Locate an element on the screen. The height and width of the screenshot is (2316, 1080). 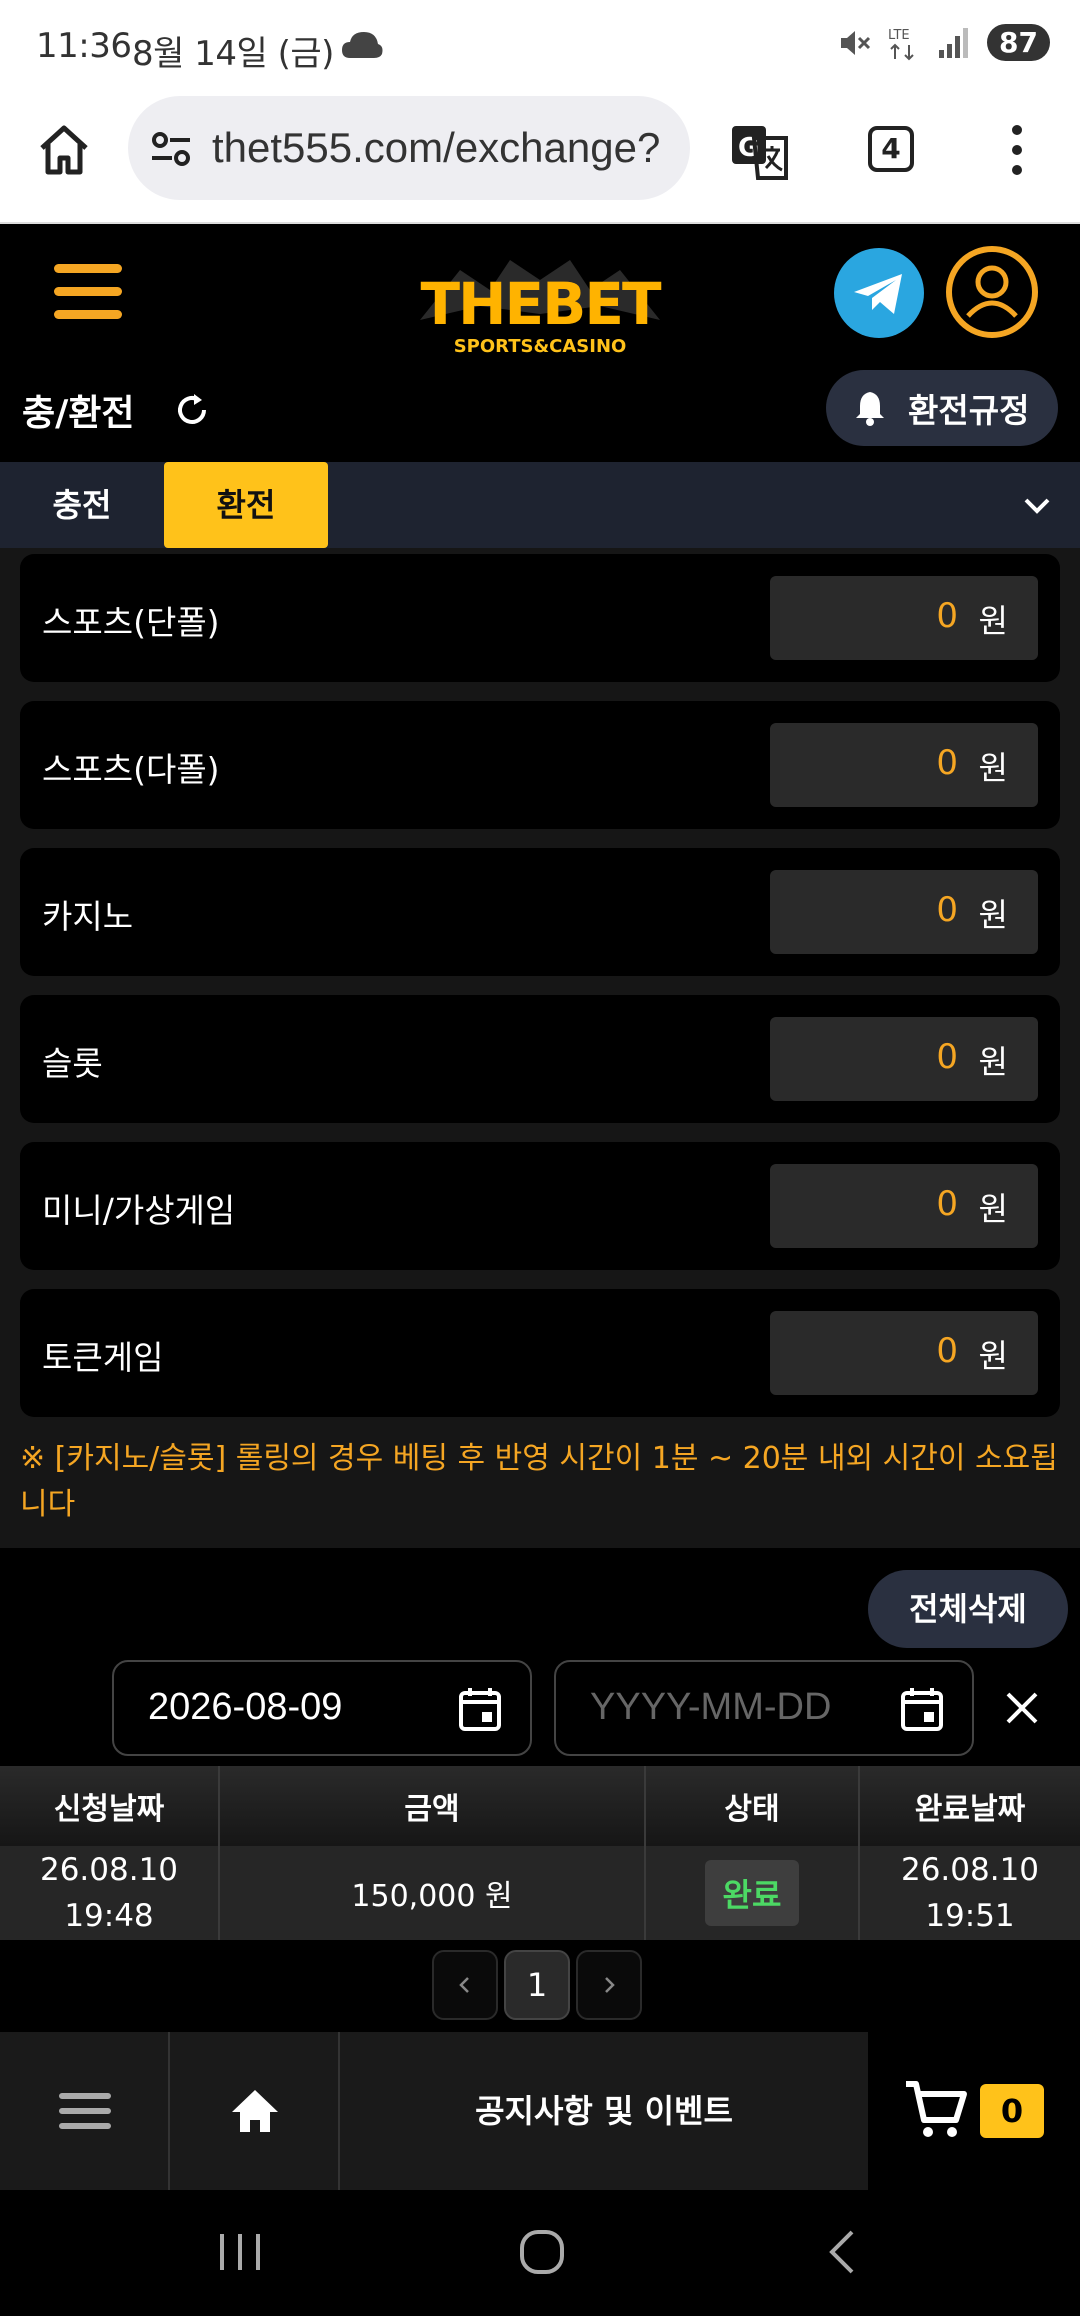
site-settings-icon is located at coordinates (171, 149).